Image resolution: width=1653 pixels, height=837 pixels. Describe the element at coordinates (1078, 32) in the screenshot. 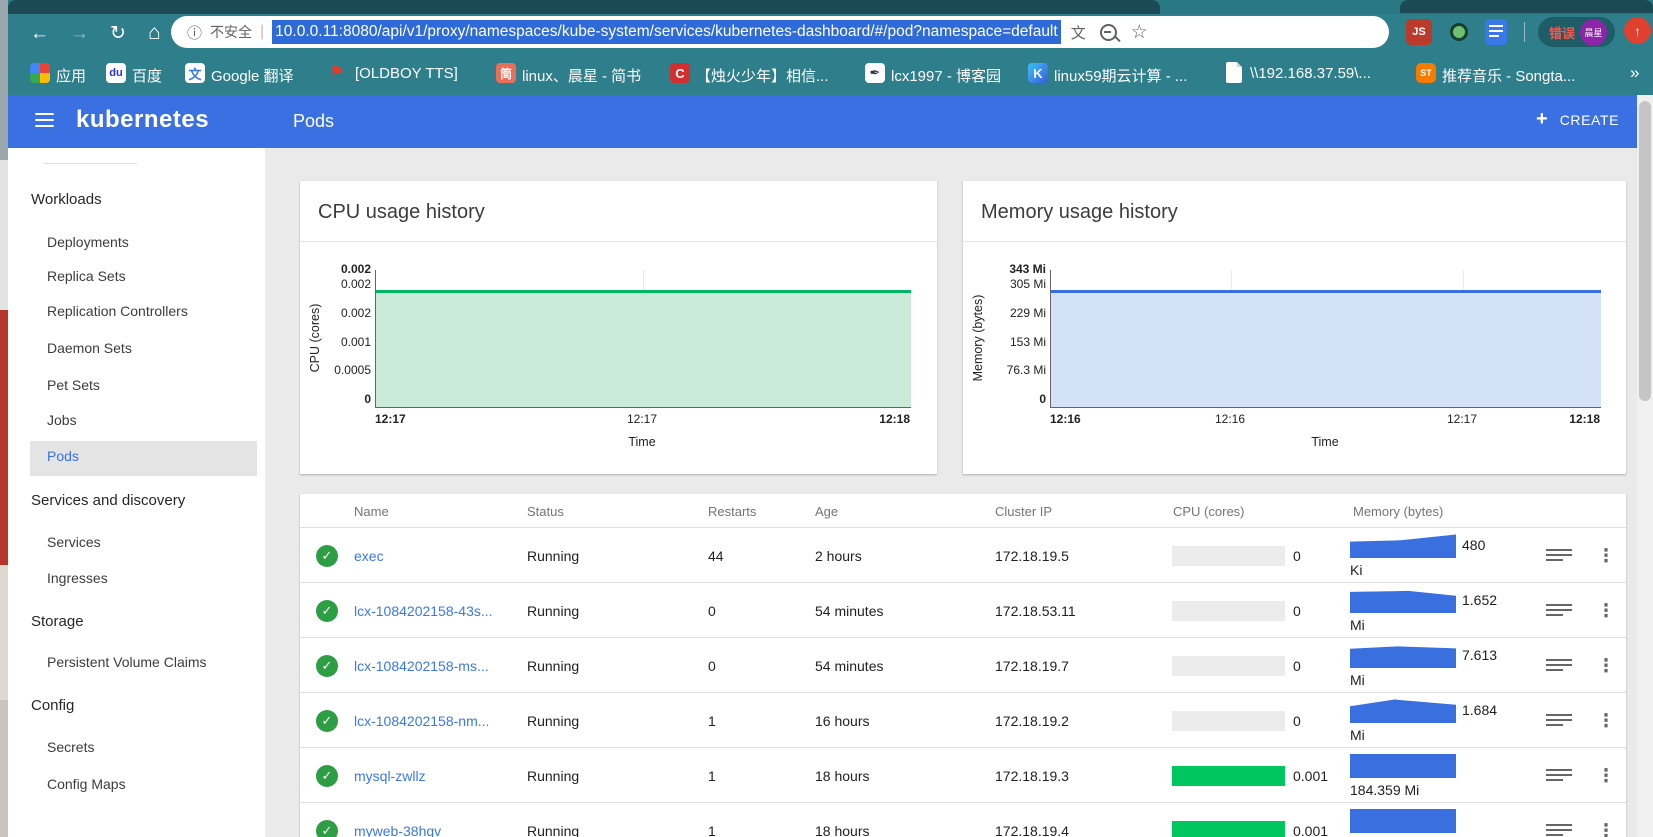

I see `translate-icon: 文` at that location.